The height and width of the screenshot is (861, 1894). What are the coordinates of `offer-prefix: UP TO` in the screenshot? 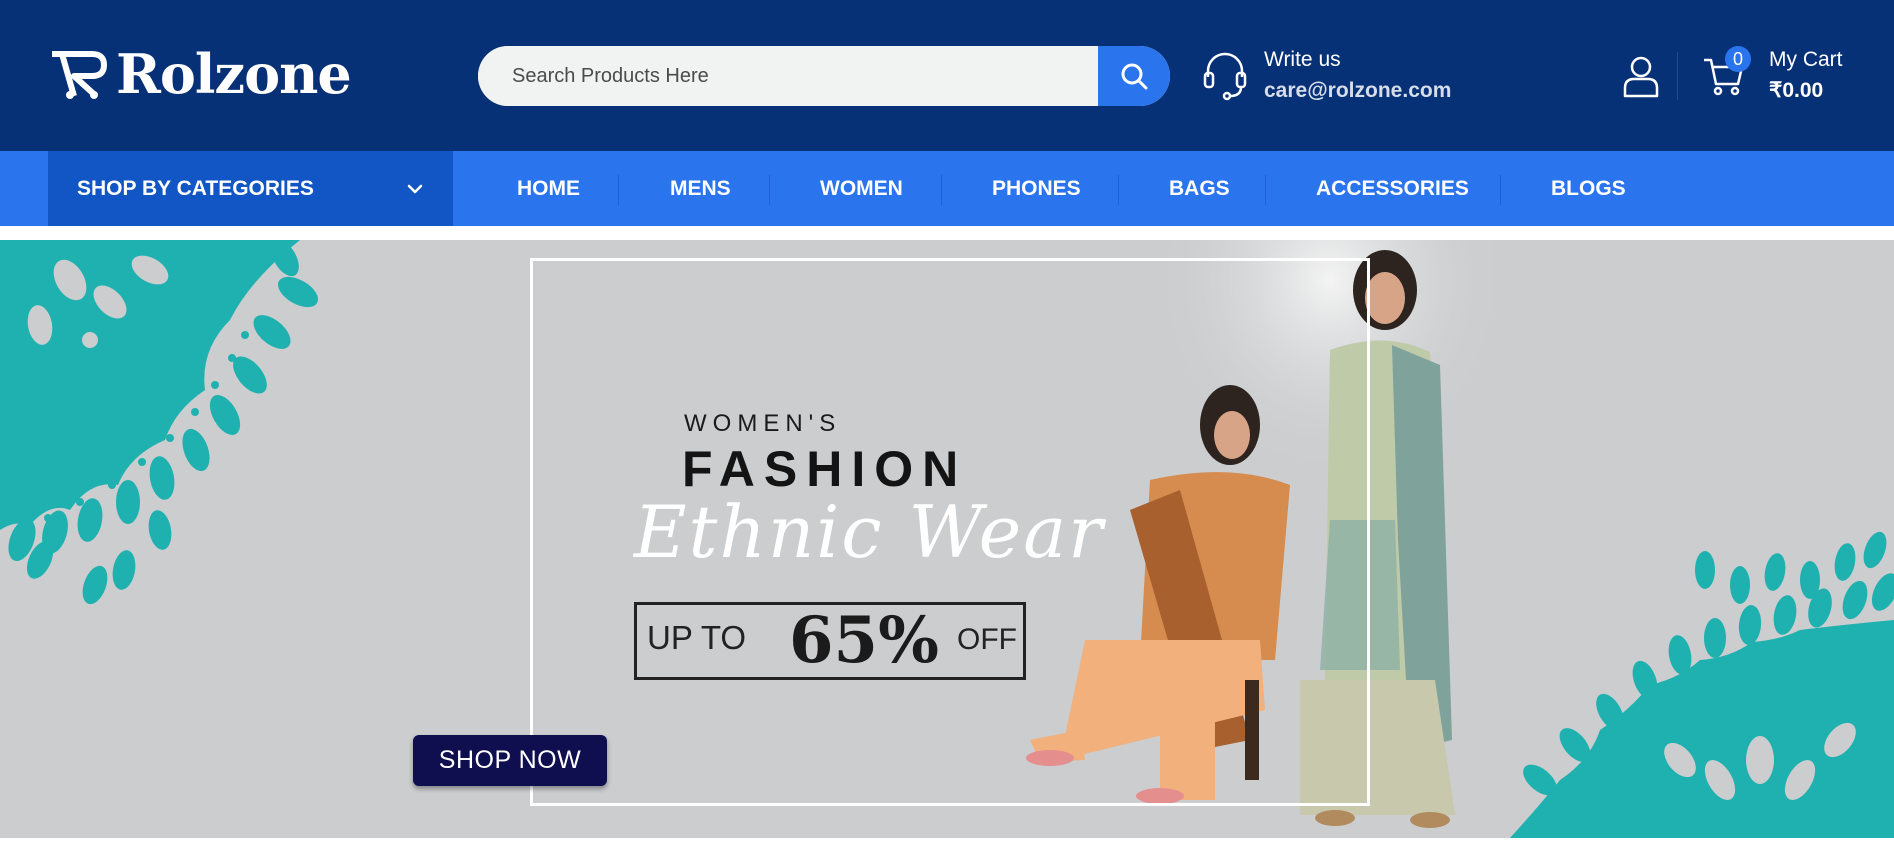 It's located at (697, 637).